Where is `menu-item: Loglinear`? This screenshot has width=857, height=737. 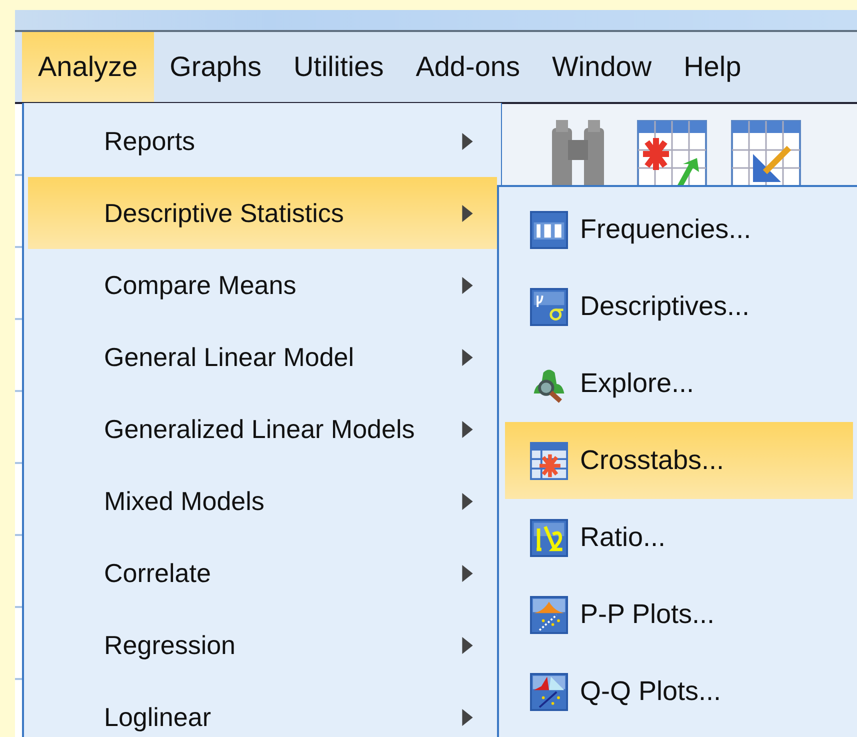 menu-item: Loglinear is located at coordinates (262, 709).